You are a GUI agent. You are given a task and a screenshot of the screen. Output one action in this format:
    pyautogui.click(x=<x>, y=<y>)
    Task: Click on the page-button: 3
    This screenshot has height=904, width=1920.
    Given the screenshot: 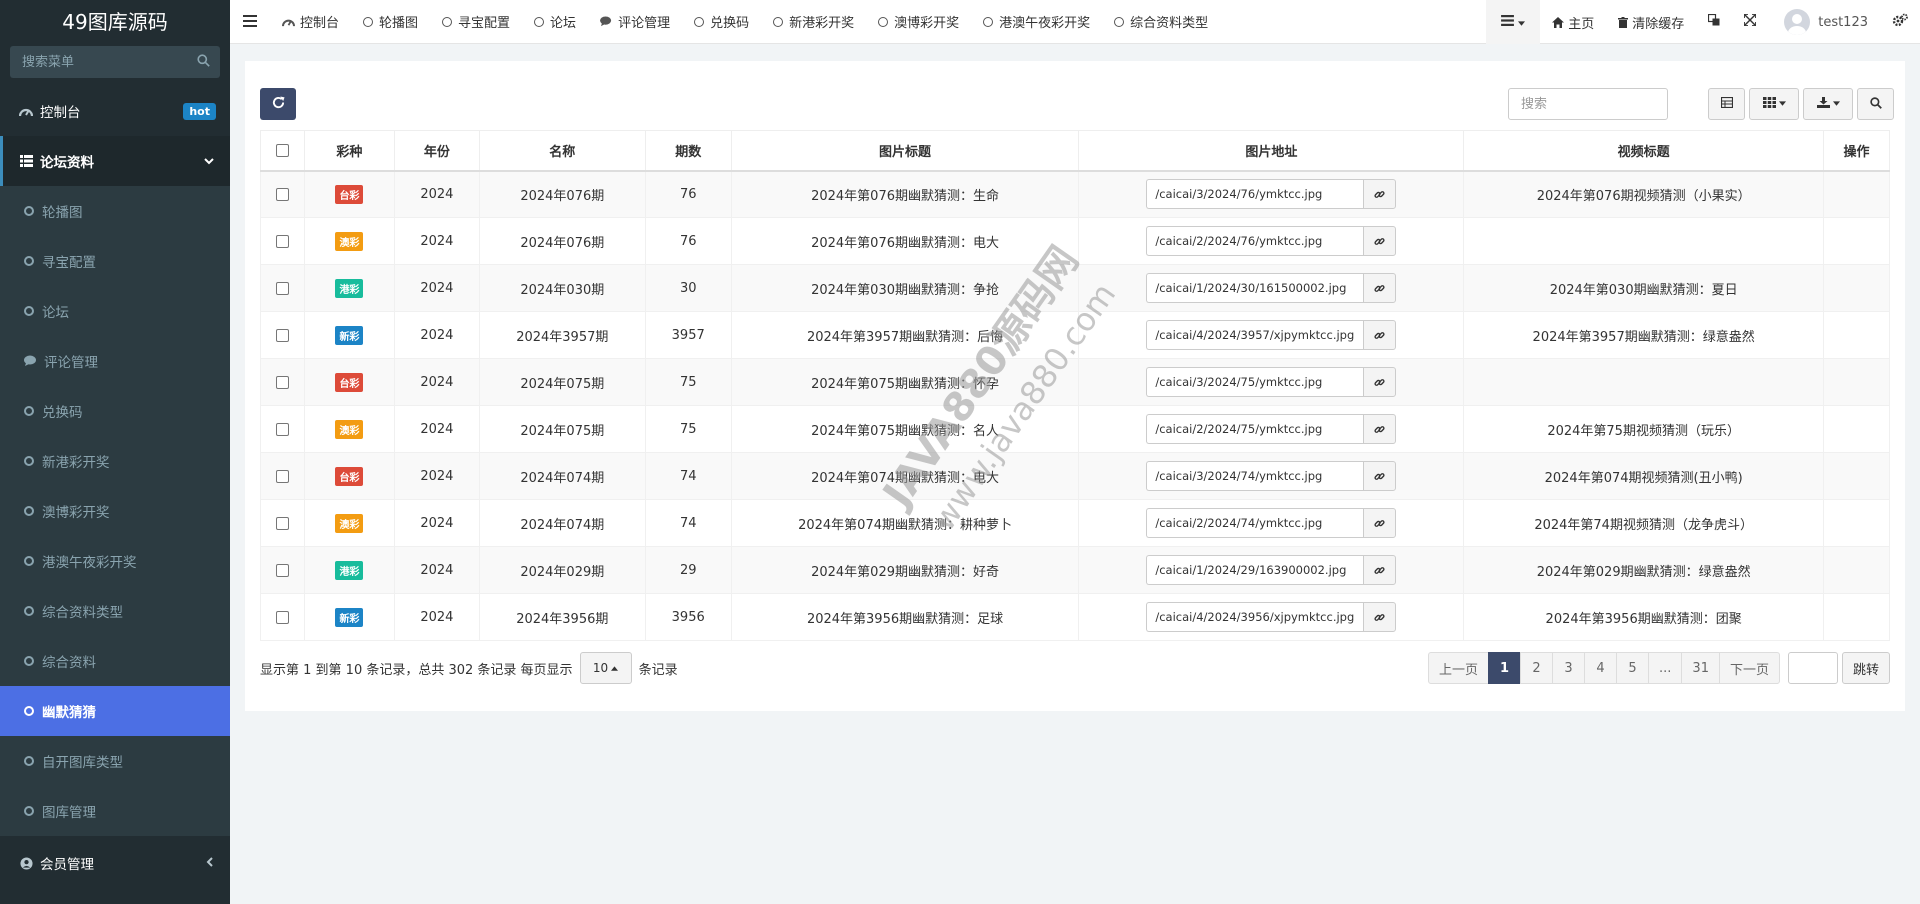 What is the action you would take?
    pyautogui.click(x=1569, y=668)
    